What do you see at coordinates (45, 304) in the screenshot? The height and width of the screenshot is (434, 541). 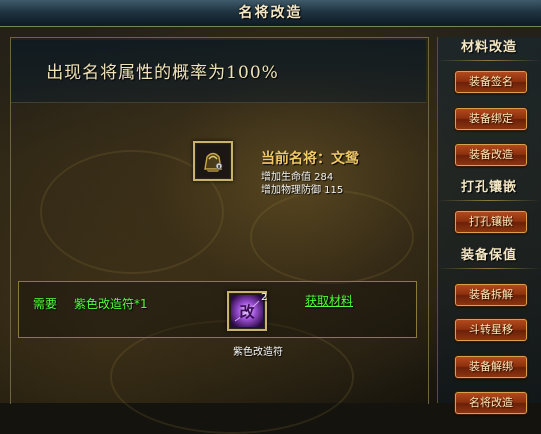 I see `requirement-label: 需要` at bounding box center [45, 304].